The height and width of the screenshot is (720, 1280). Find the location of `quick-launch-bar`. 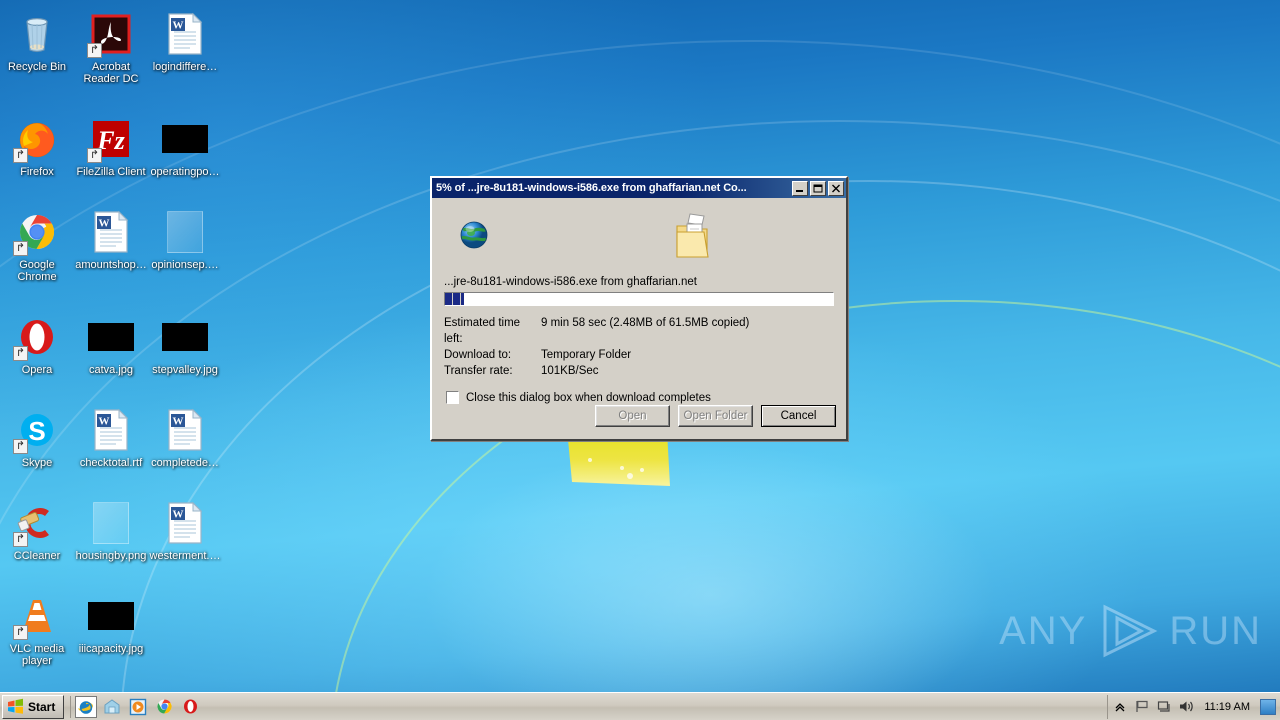

quick-launch-bar is located at coordinates (135, 706).